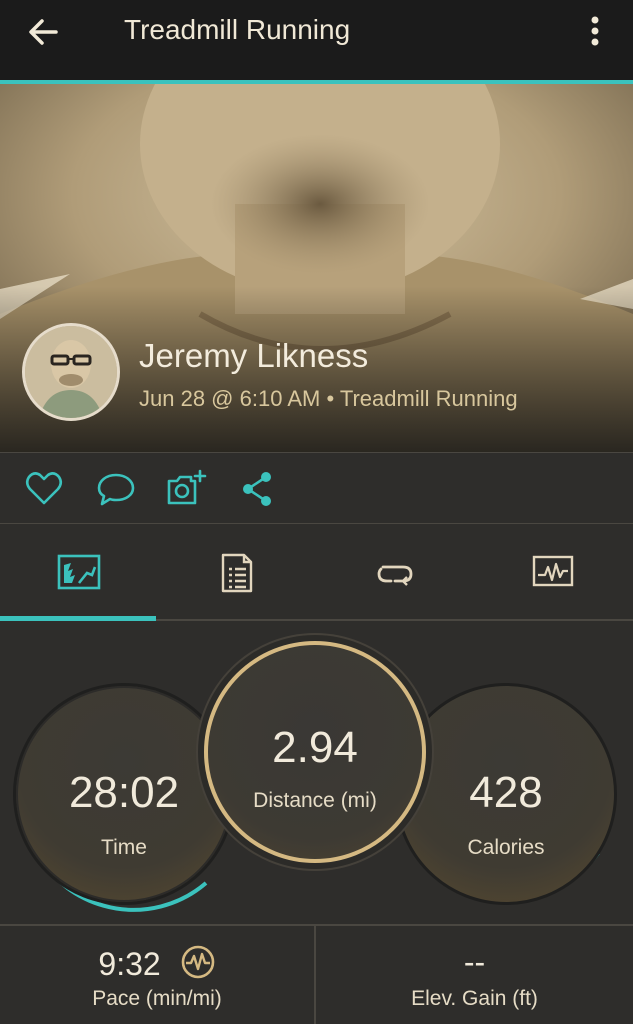 This screenshot has height=1024, width=633. I want to click on stats-tab-icon, so click(79, 572).